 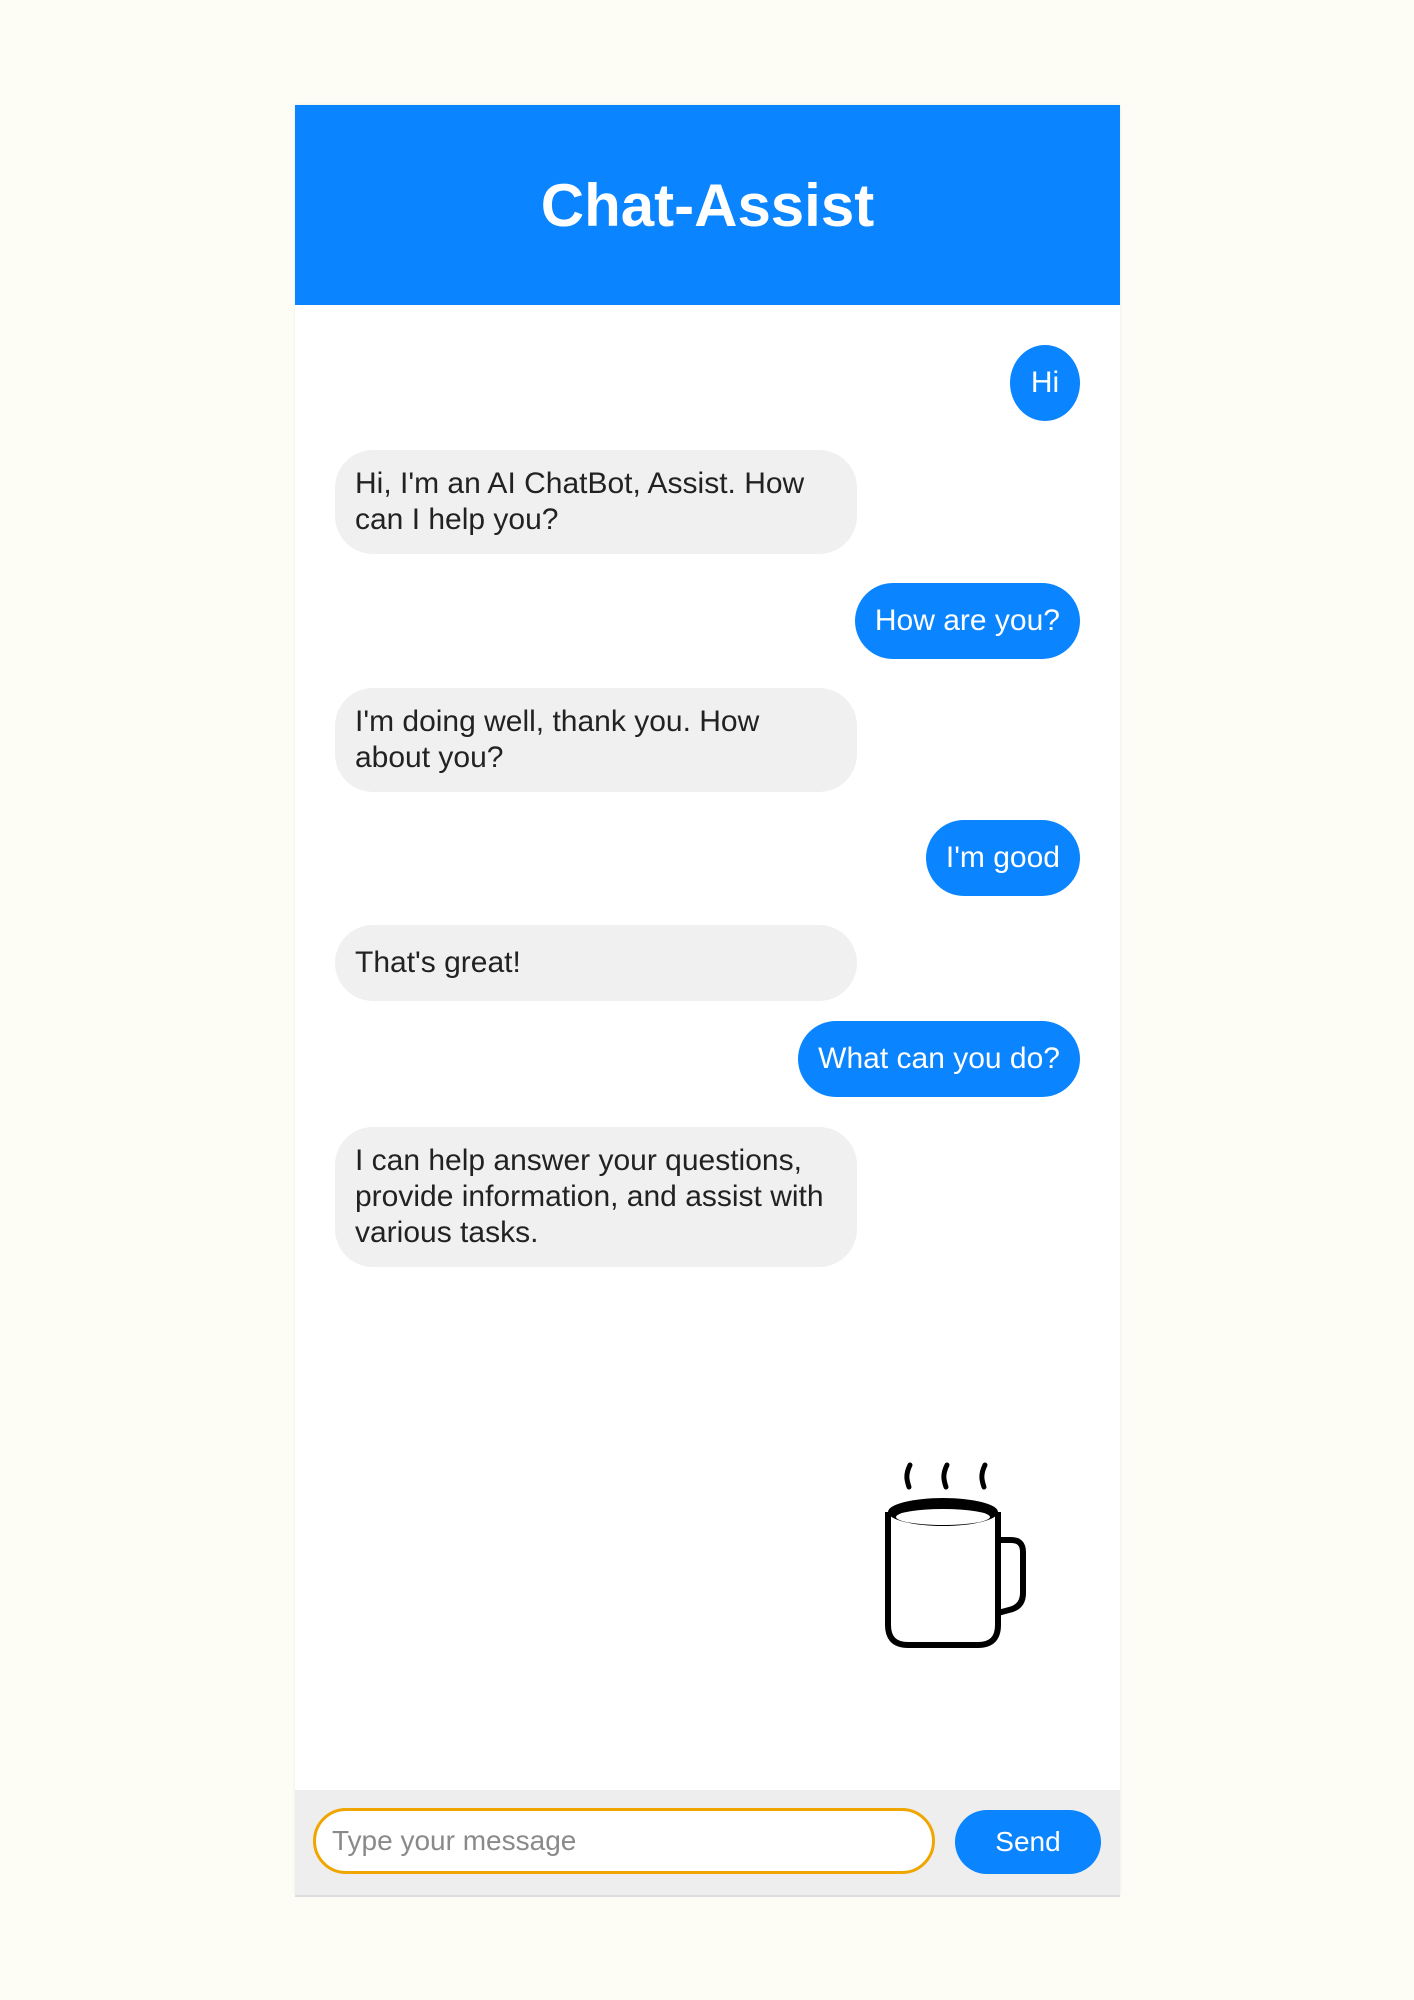 What do you see at coordinates (955, 1555) in the screenshot?
I see `coffee-mug-icon` at bounding box center [955, 1555].